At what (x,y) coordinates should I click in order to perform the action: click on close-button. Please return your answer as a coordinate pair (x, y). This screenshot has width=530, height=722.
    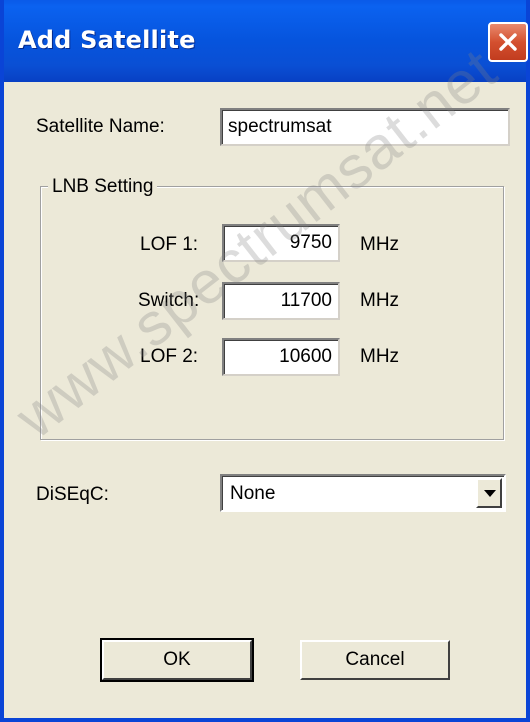
    Looking at the image, I should click on (508, 42).